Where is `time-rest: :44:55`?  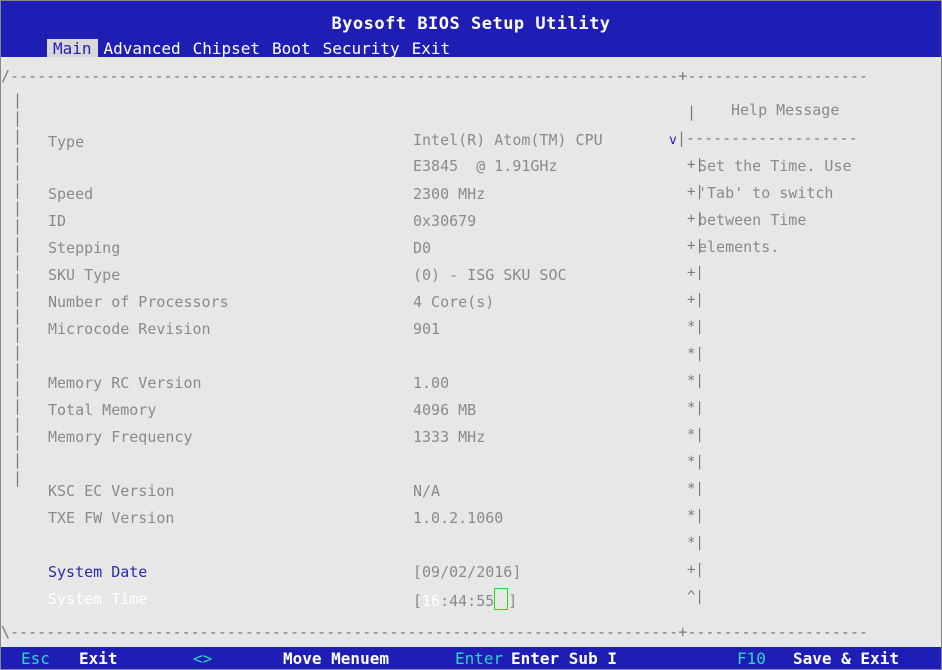 time-rest: :44:55 is located at coordinates (467, 601).